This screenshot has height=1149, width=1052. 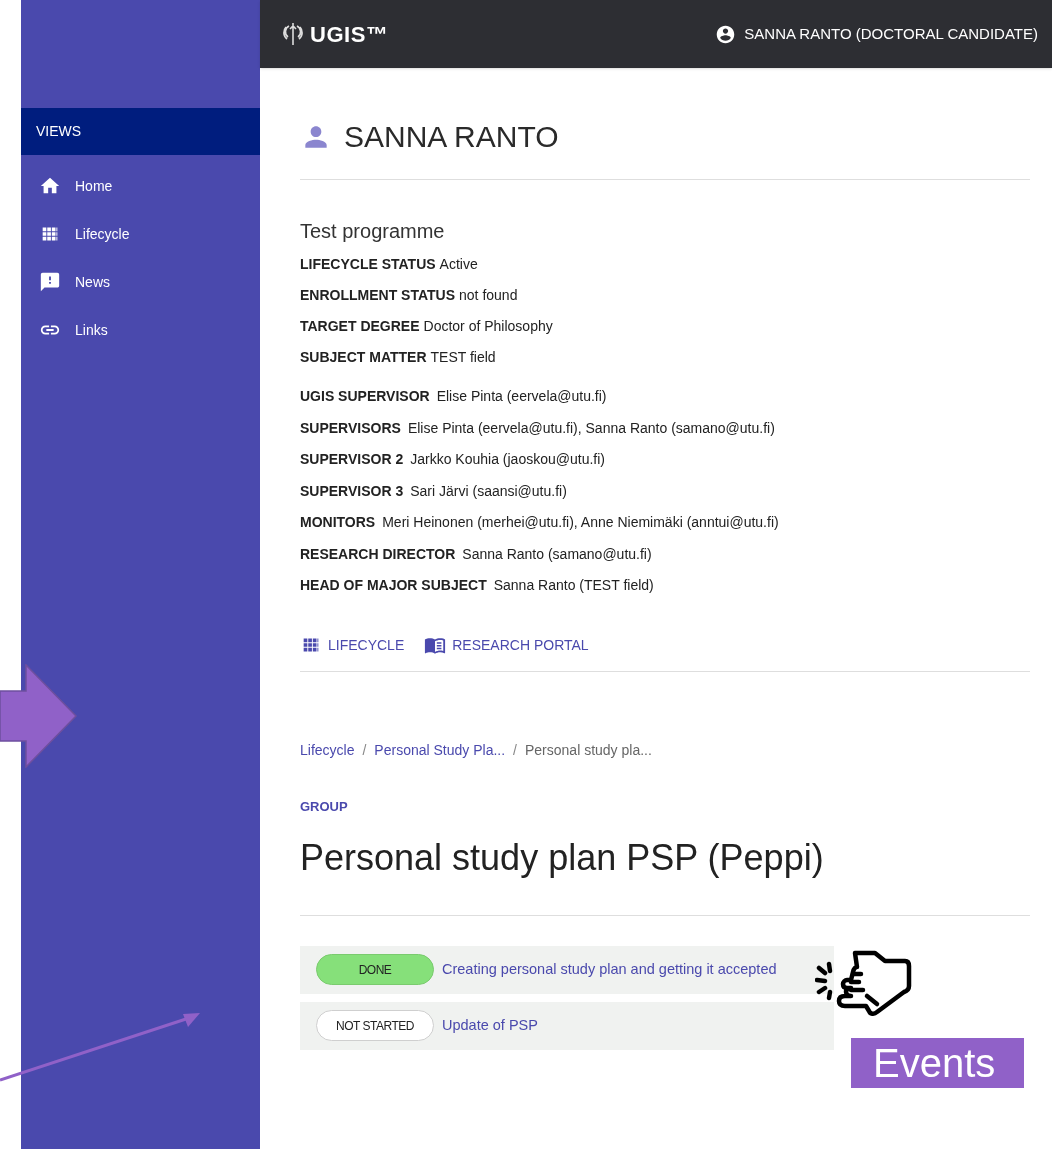 I want to click on profile-link: RESEARCH PORTAL, so click(x=506, y=645).